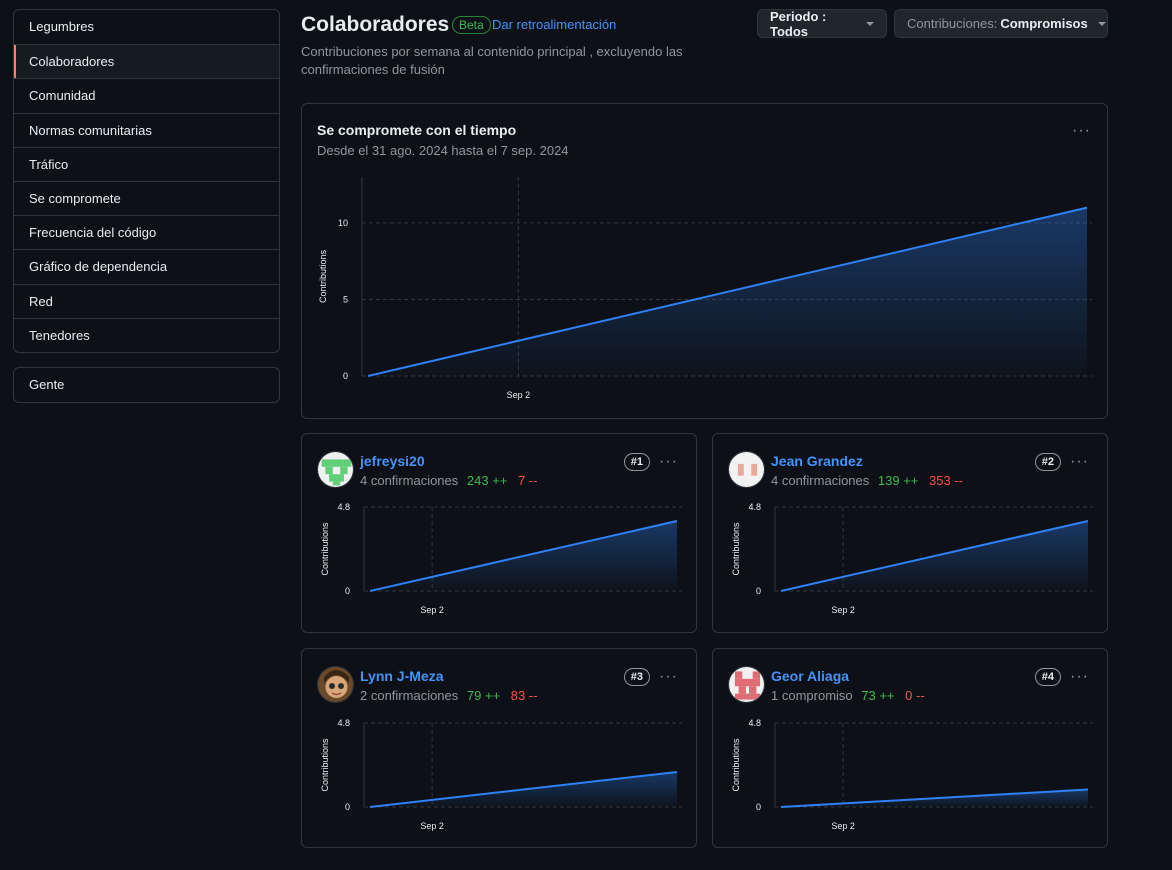  I want to click on contributions-value: Compromisos, so click(1044, 23).